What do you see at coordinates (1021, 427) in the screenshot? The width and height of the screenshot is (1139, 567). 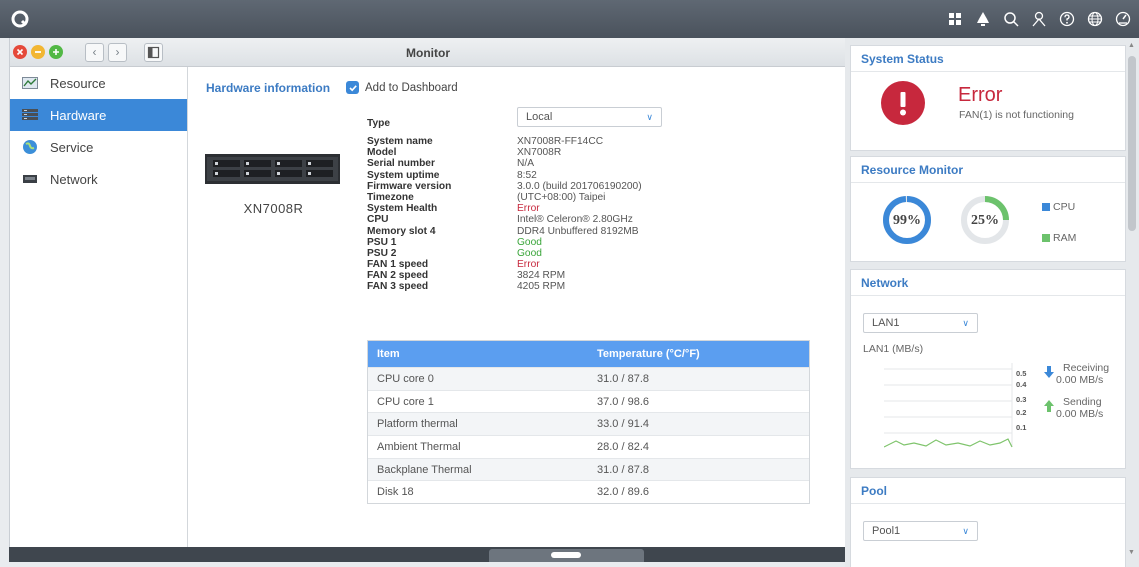 I see `y-tick-4: 0.1` at bounding box center [1021, 427].